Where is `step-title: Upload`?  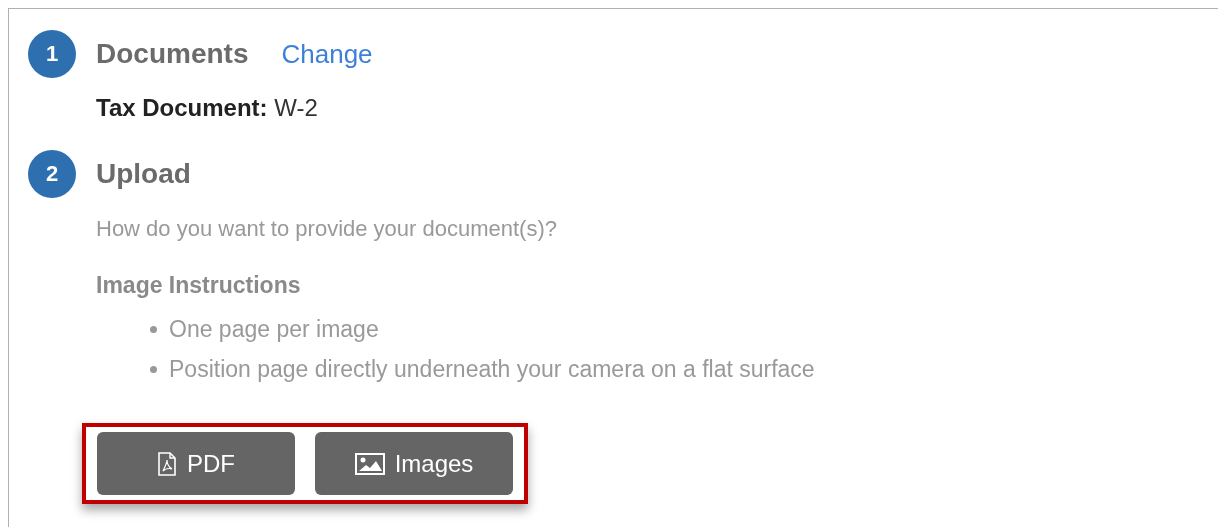
step-title: Upload is located at coordinates (143, 174).